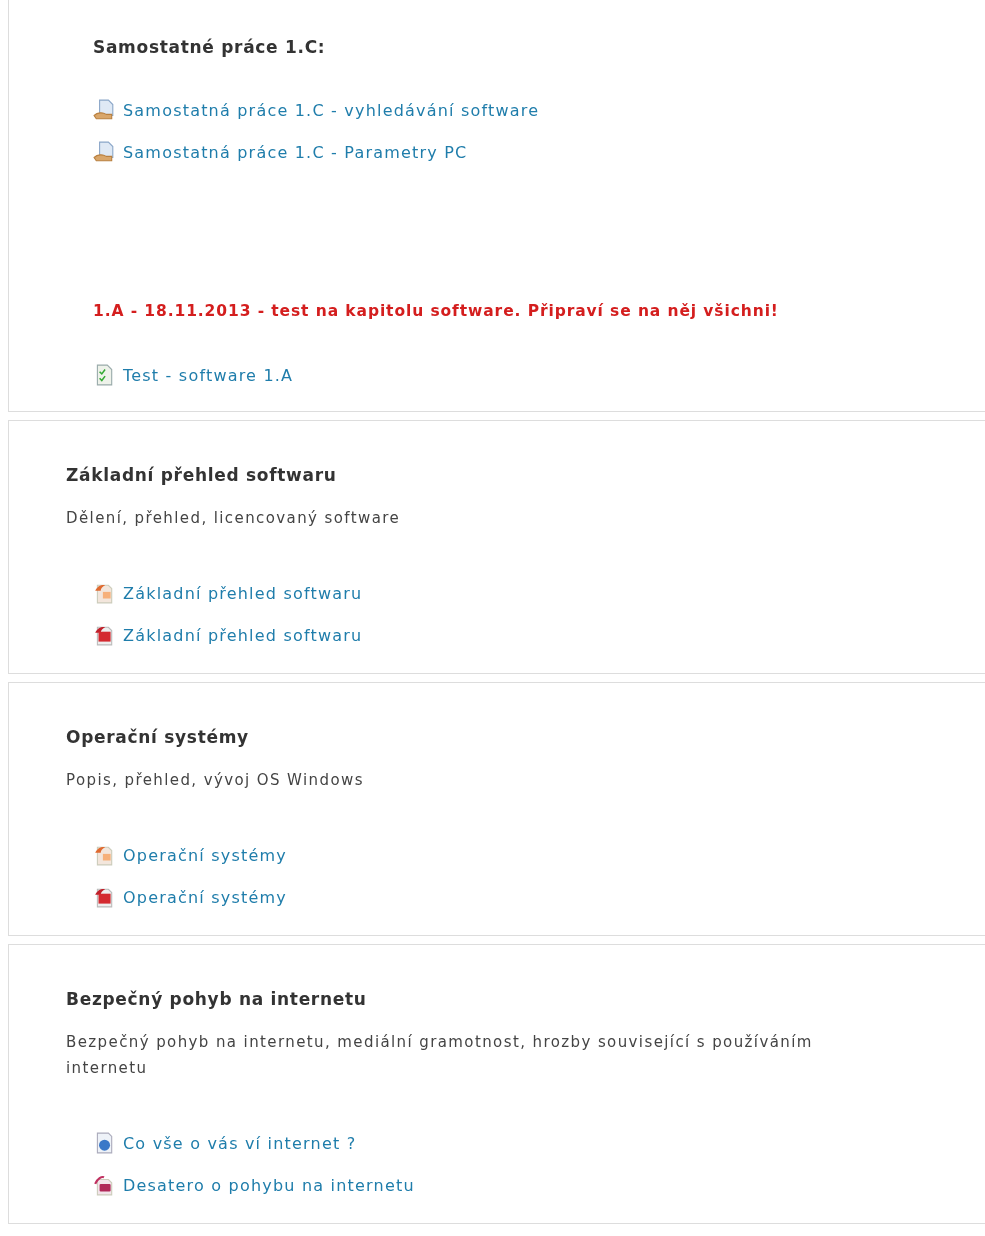  Describe the element at coordinates (234, 518) in the screenshot. I see `section-summary: Dělení, přehled, licencovaný software` at that location.